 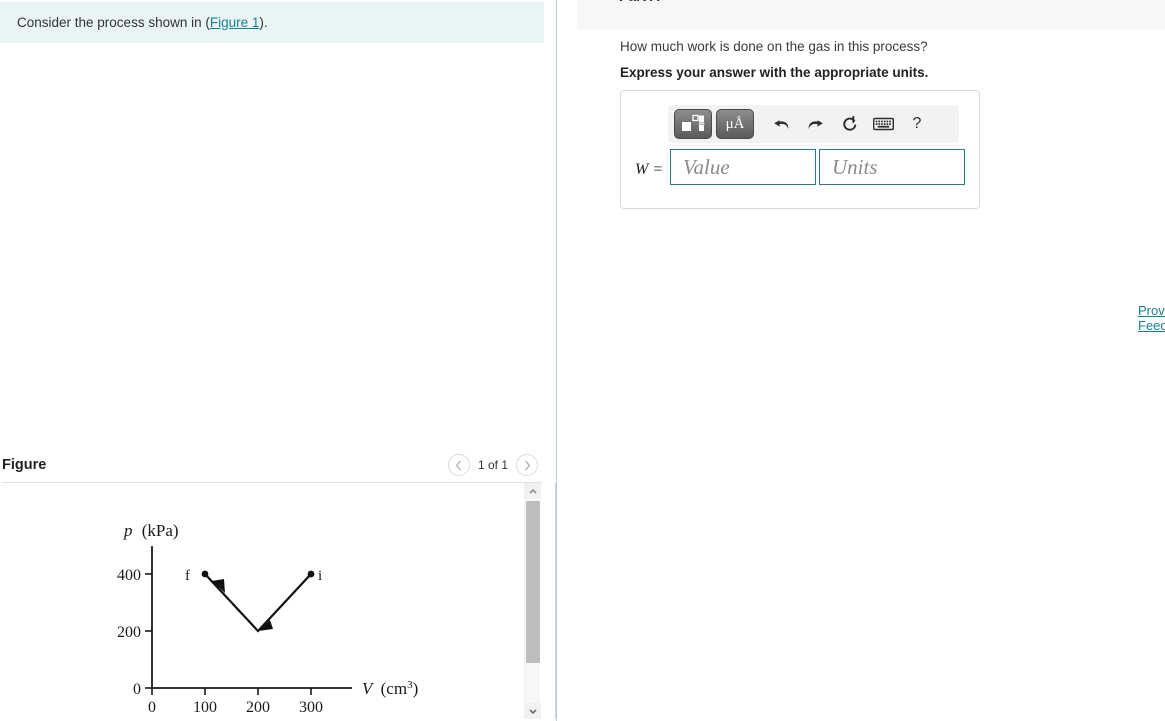 What do you see at coordinates (390, 688) in the screenshot?
I see `x-axis-label: V (cm3)` at bounding box center [390, 688].